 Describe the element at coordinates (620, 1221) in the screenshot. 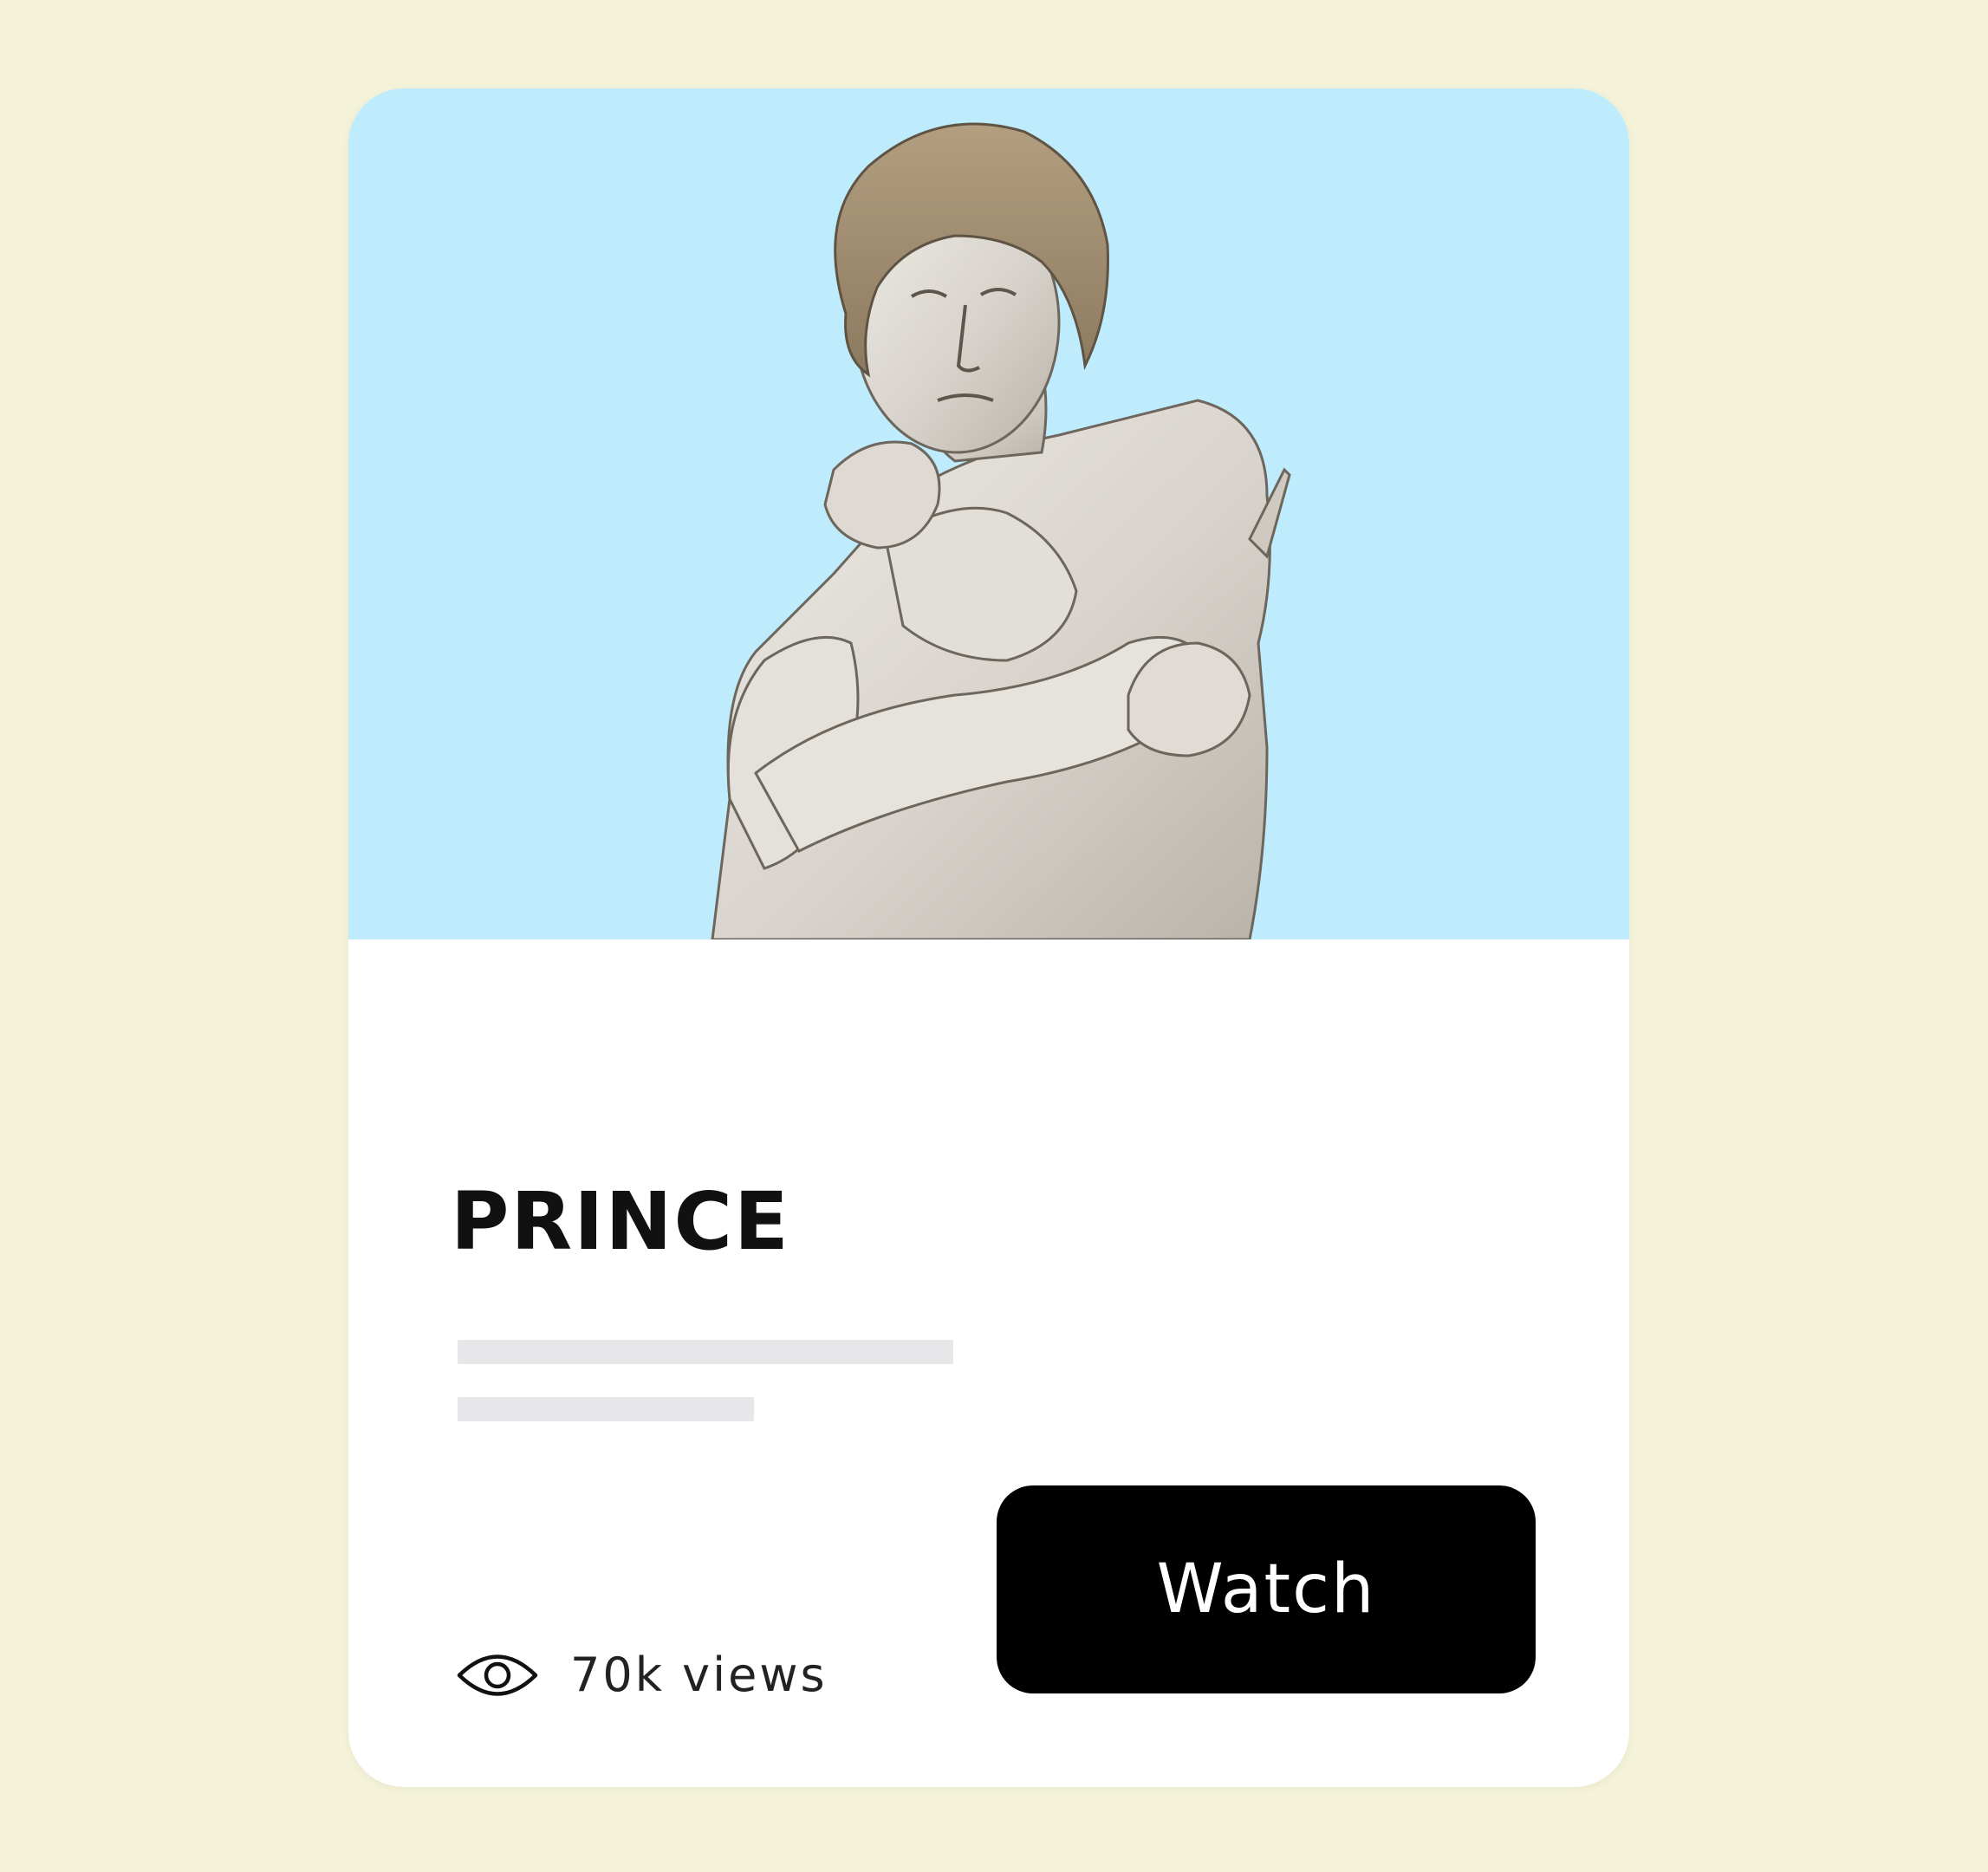

I see `card-title: PRINCE` at that location.